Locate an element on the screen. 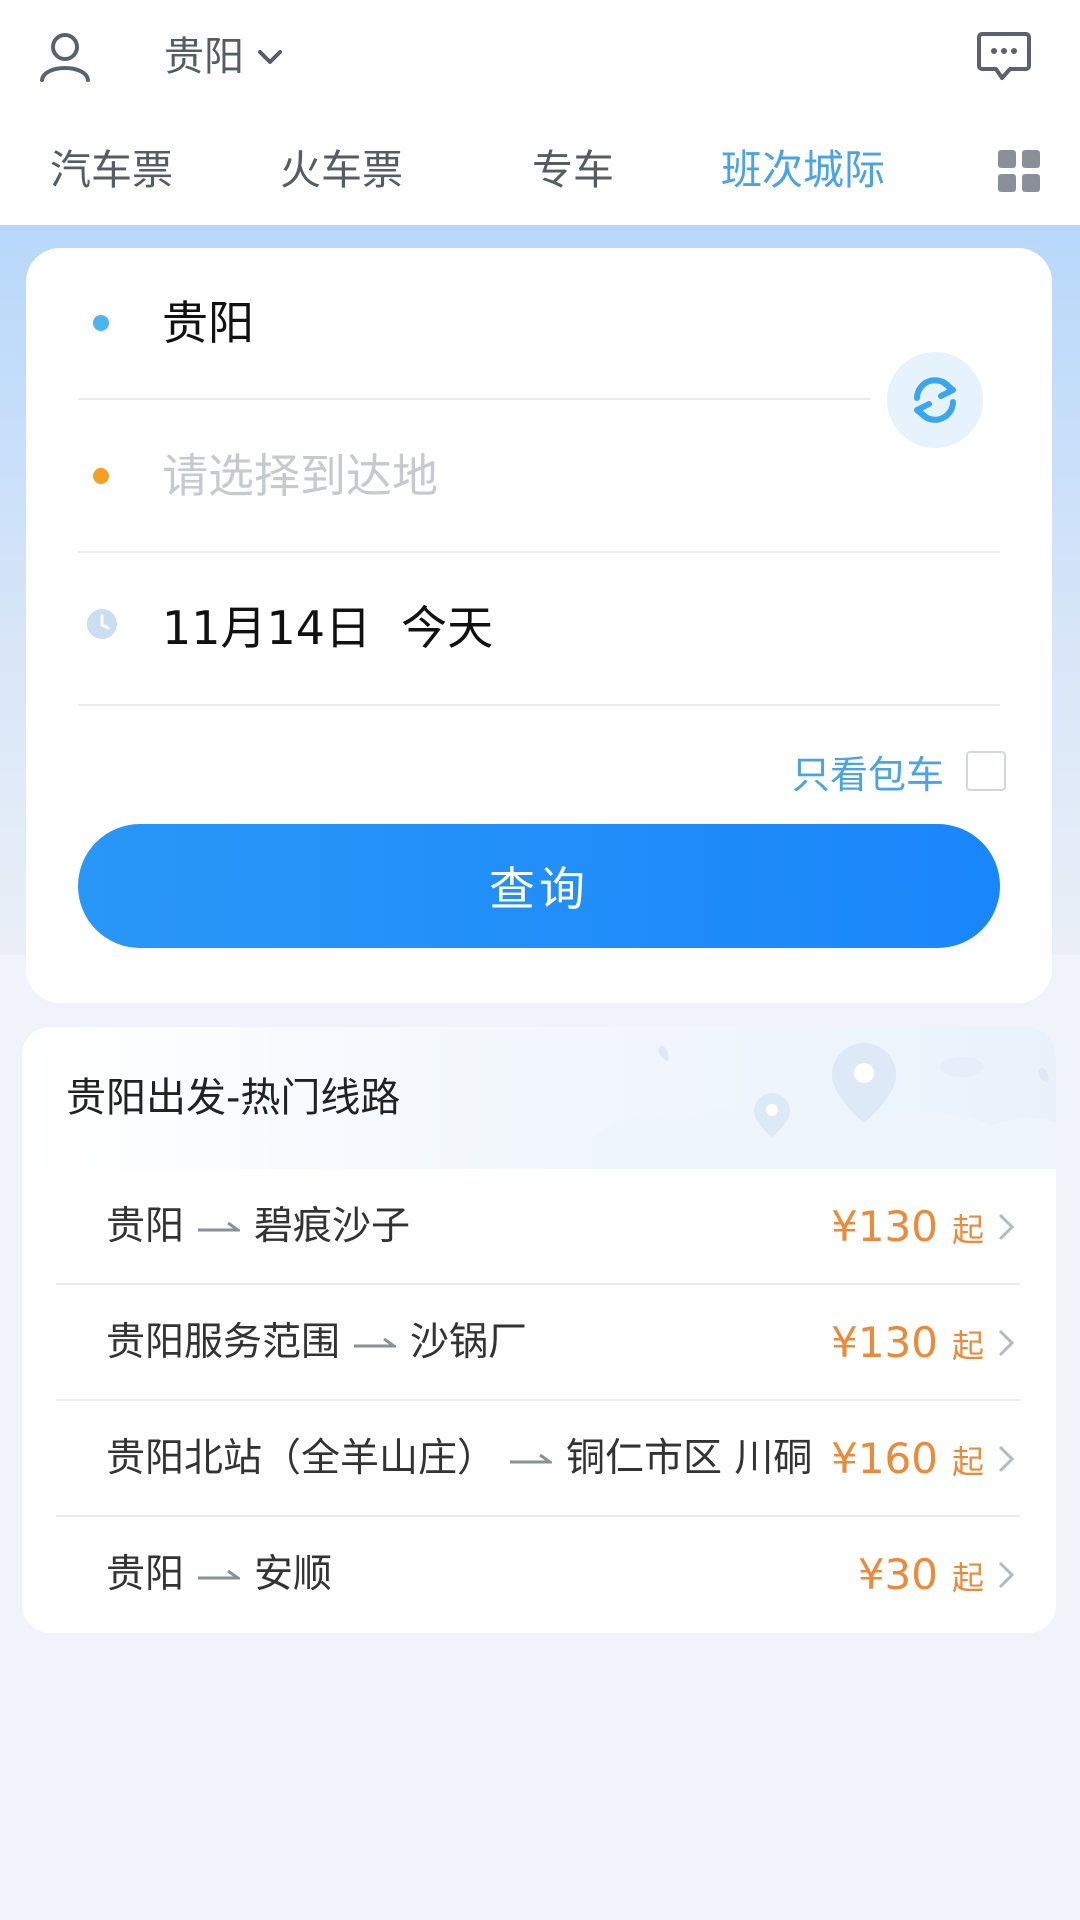 Image resolution: width=1080 pixels, height=1920 pixels. swap-icon is located at coordinates (935, 400).